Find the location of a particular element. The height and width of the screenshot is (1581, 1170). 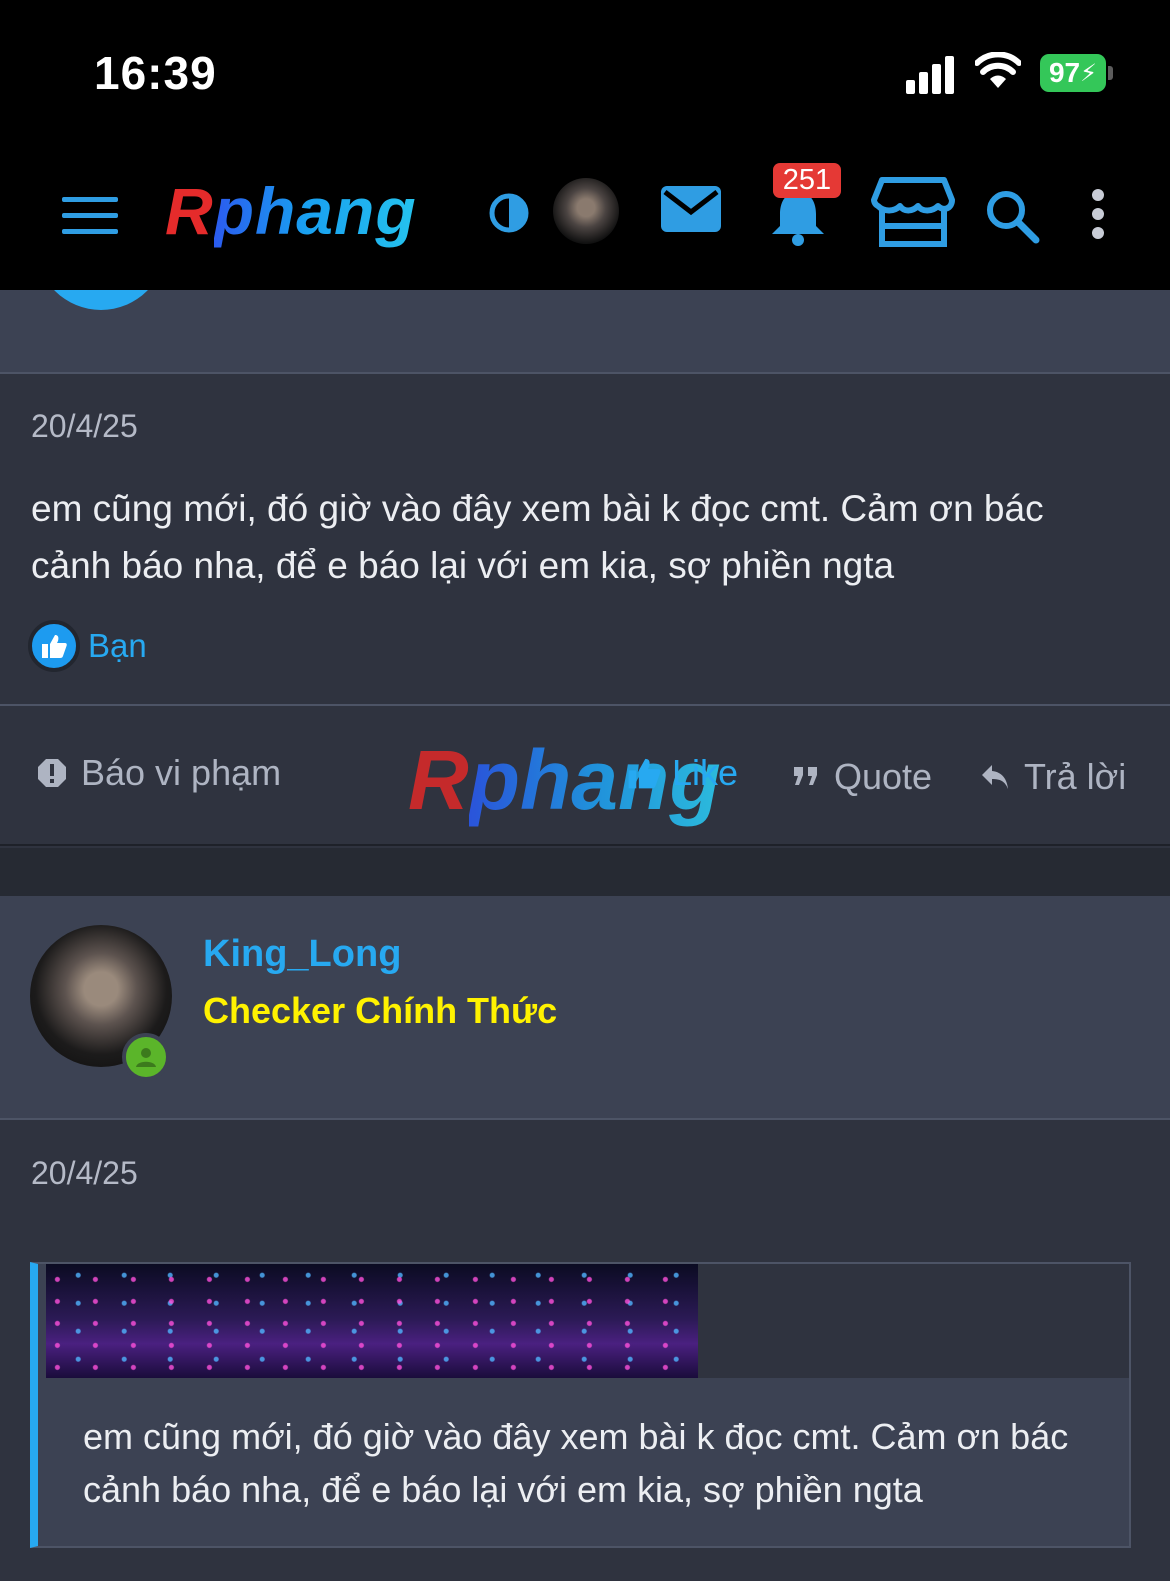

quote-button: Quote is located at coordinates (862, 777).